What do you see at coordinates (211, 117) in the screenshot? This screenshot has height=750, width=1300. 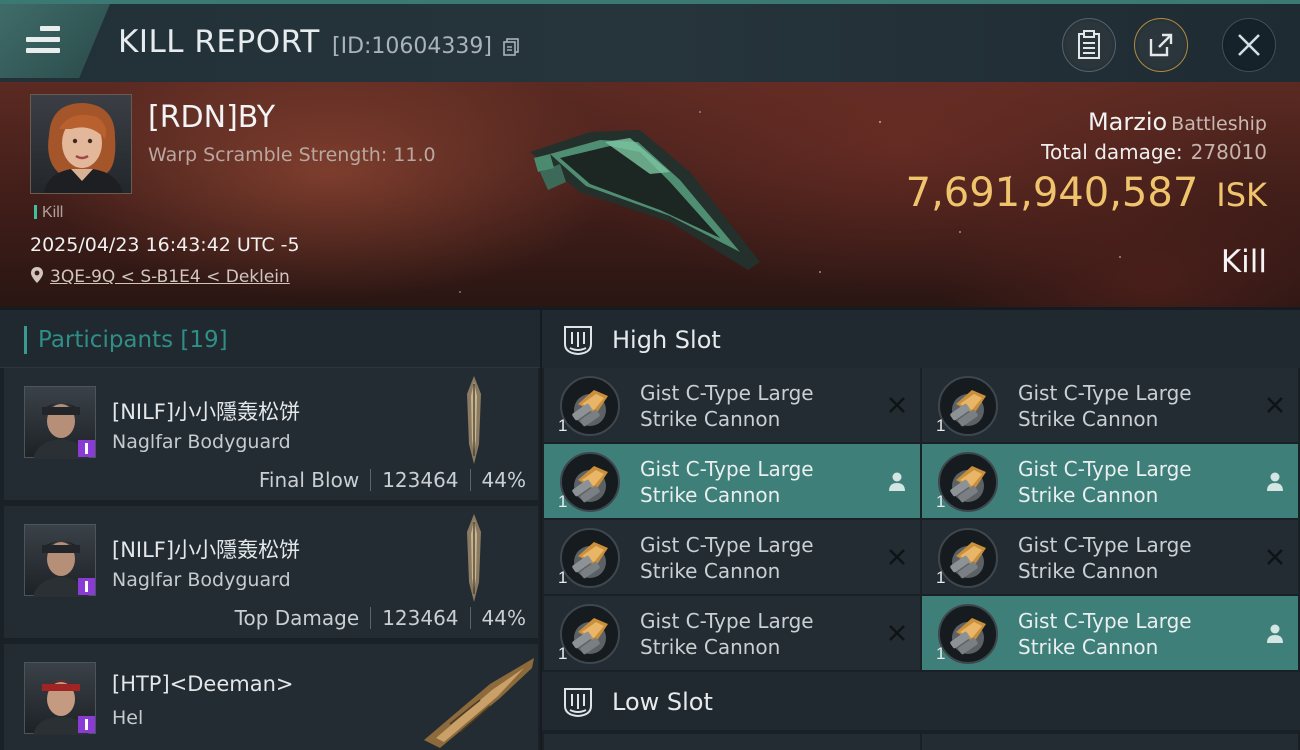 I see `victim-name: [RDN]BY` at bounding box center [211, 117].